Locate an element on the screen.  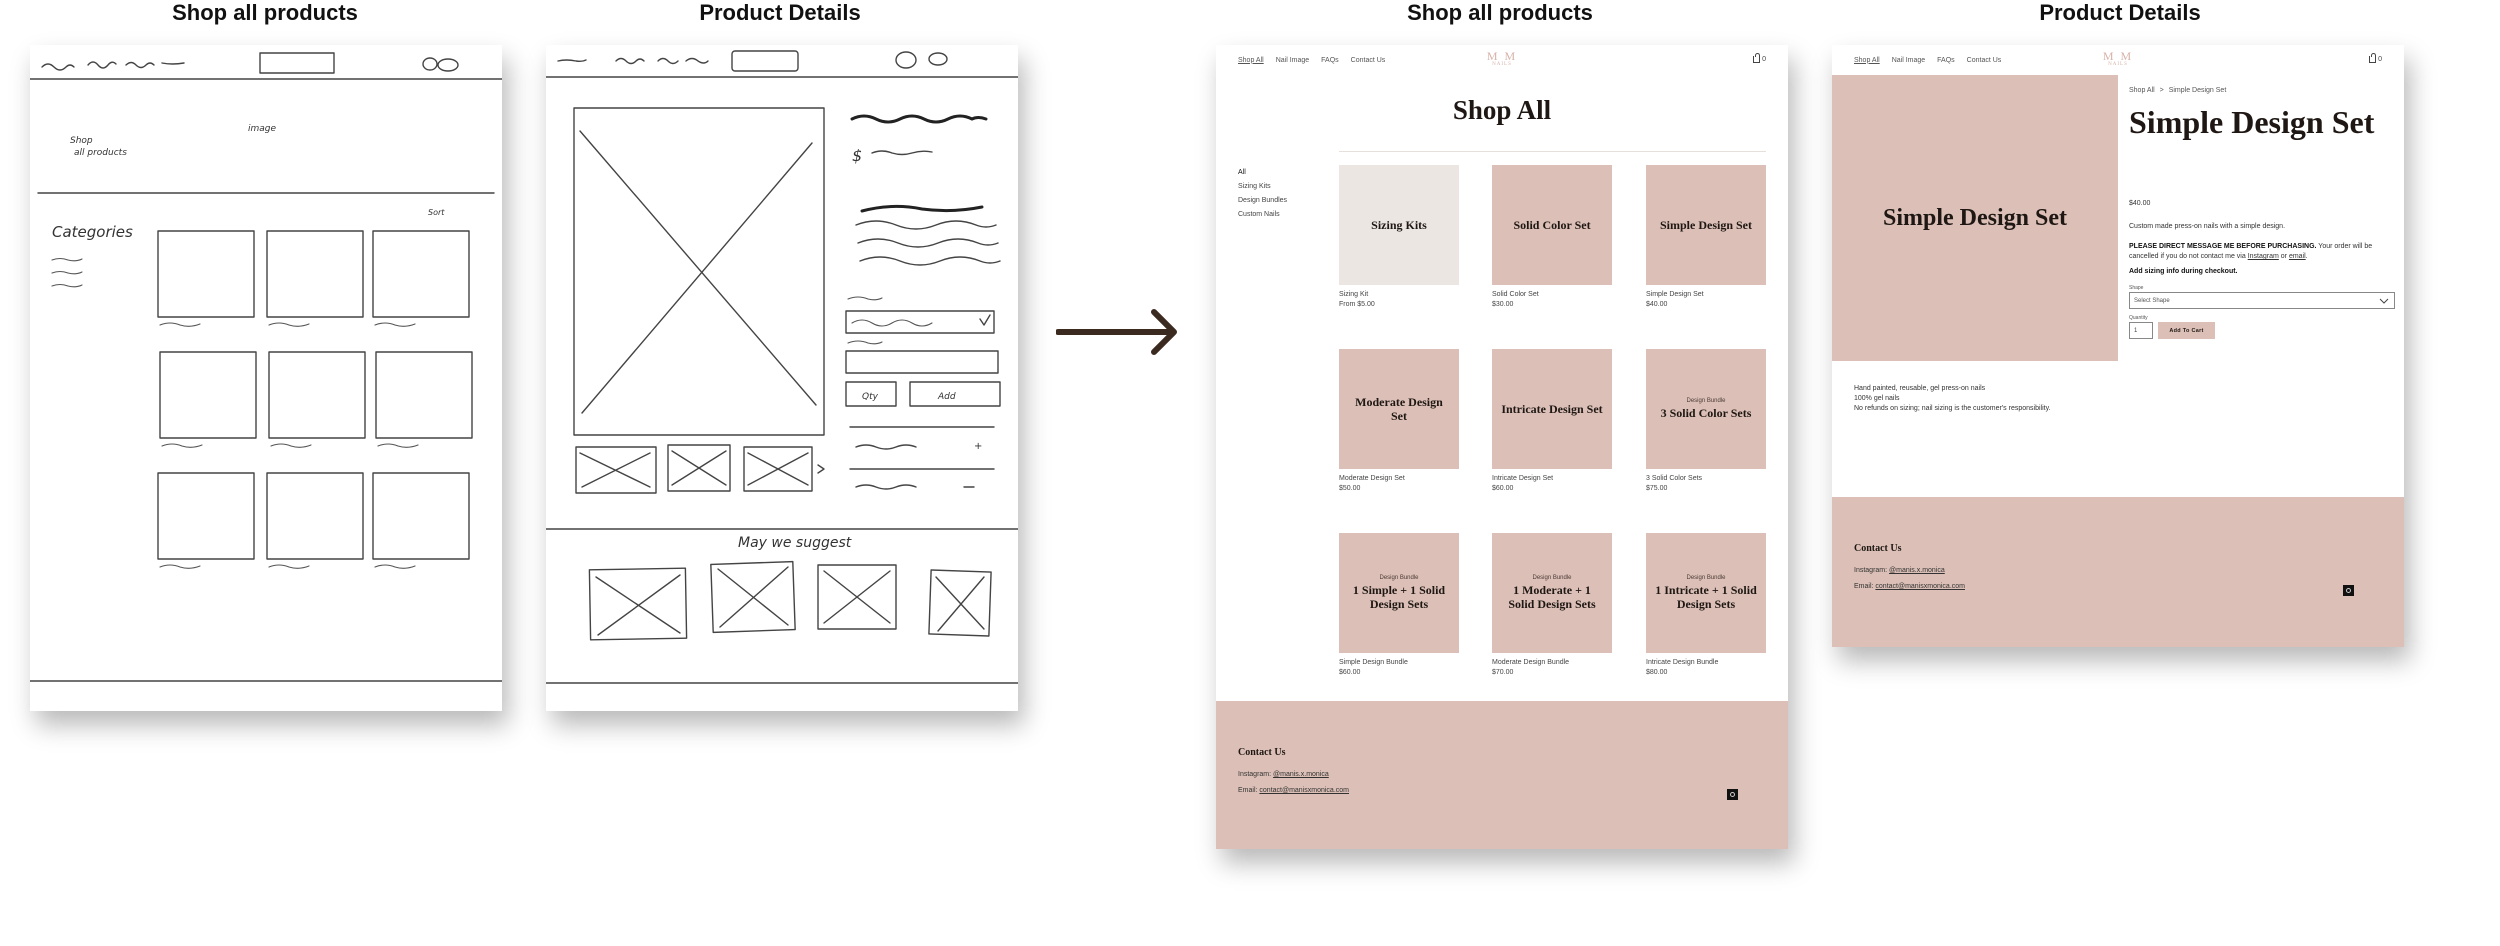
category-sizing-kits: Sizing Kits is located at coordinates (1262, 187).